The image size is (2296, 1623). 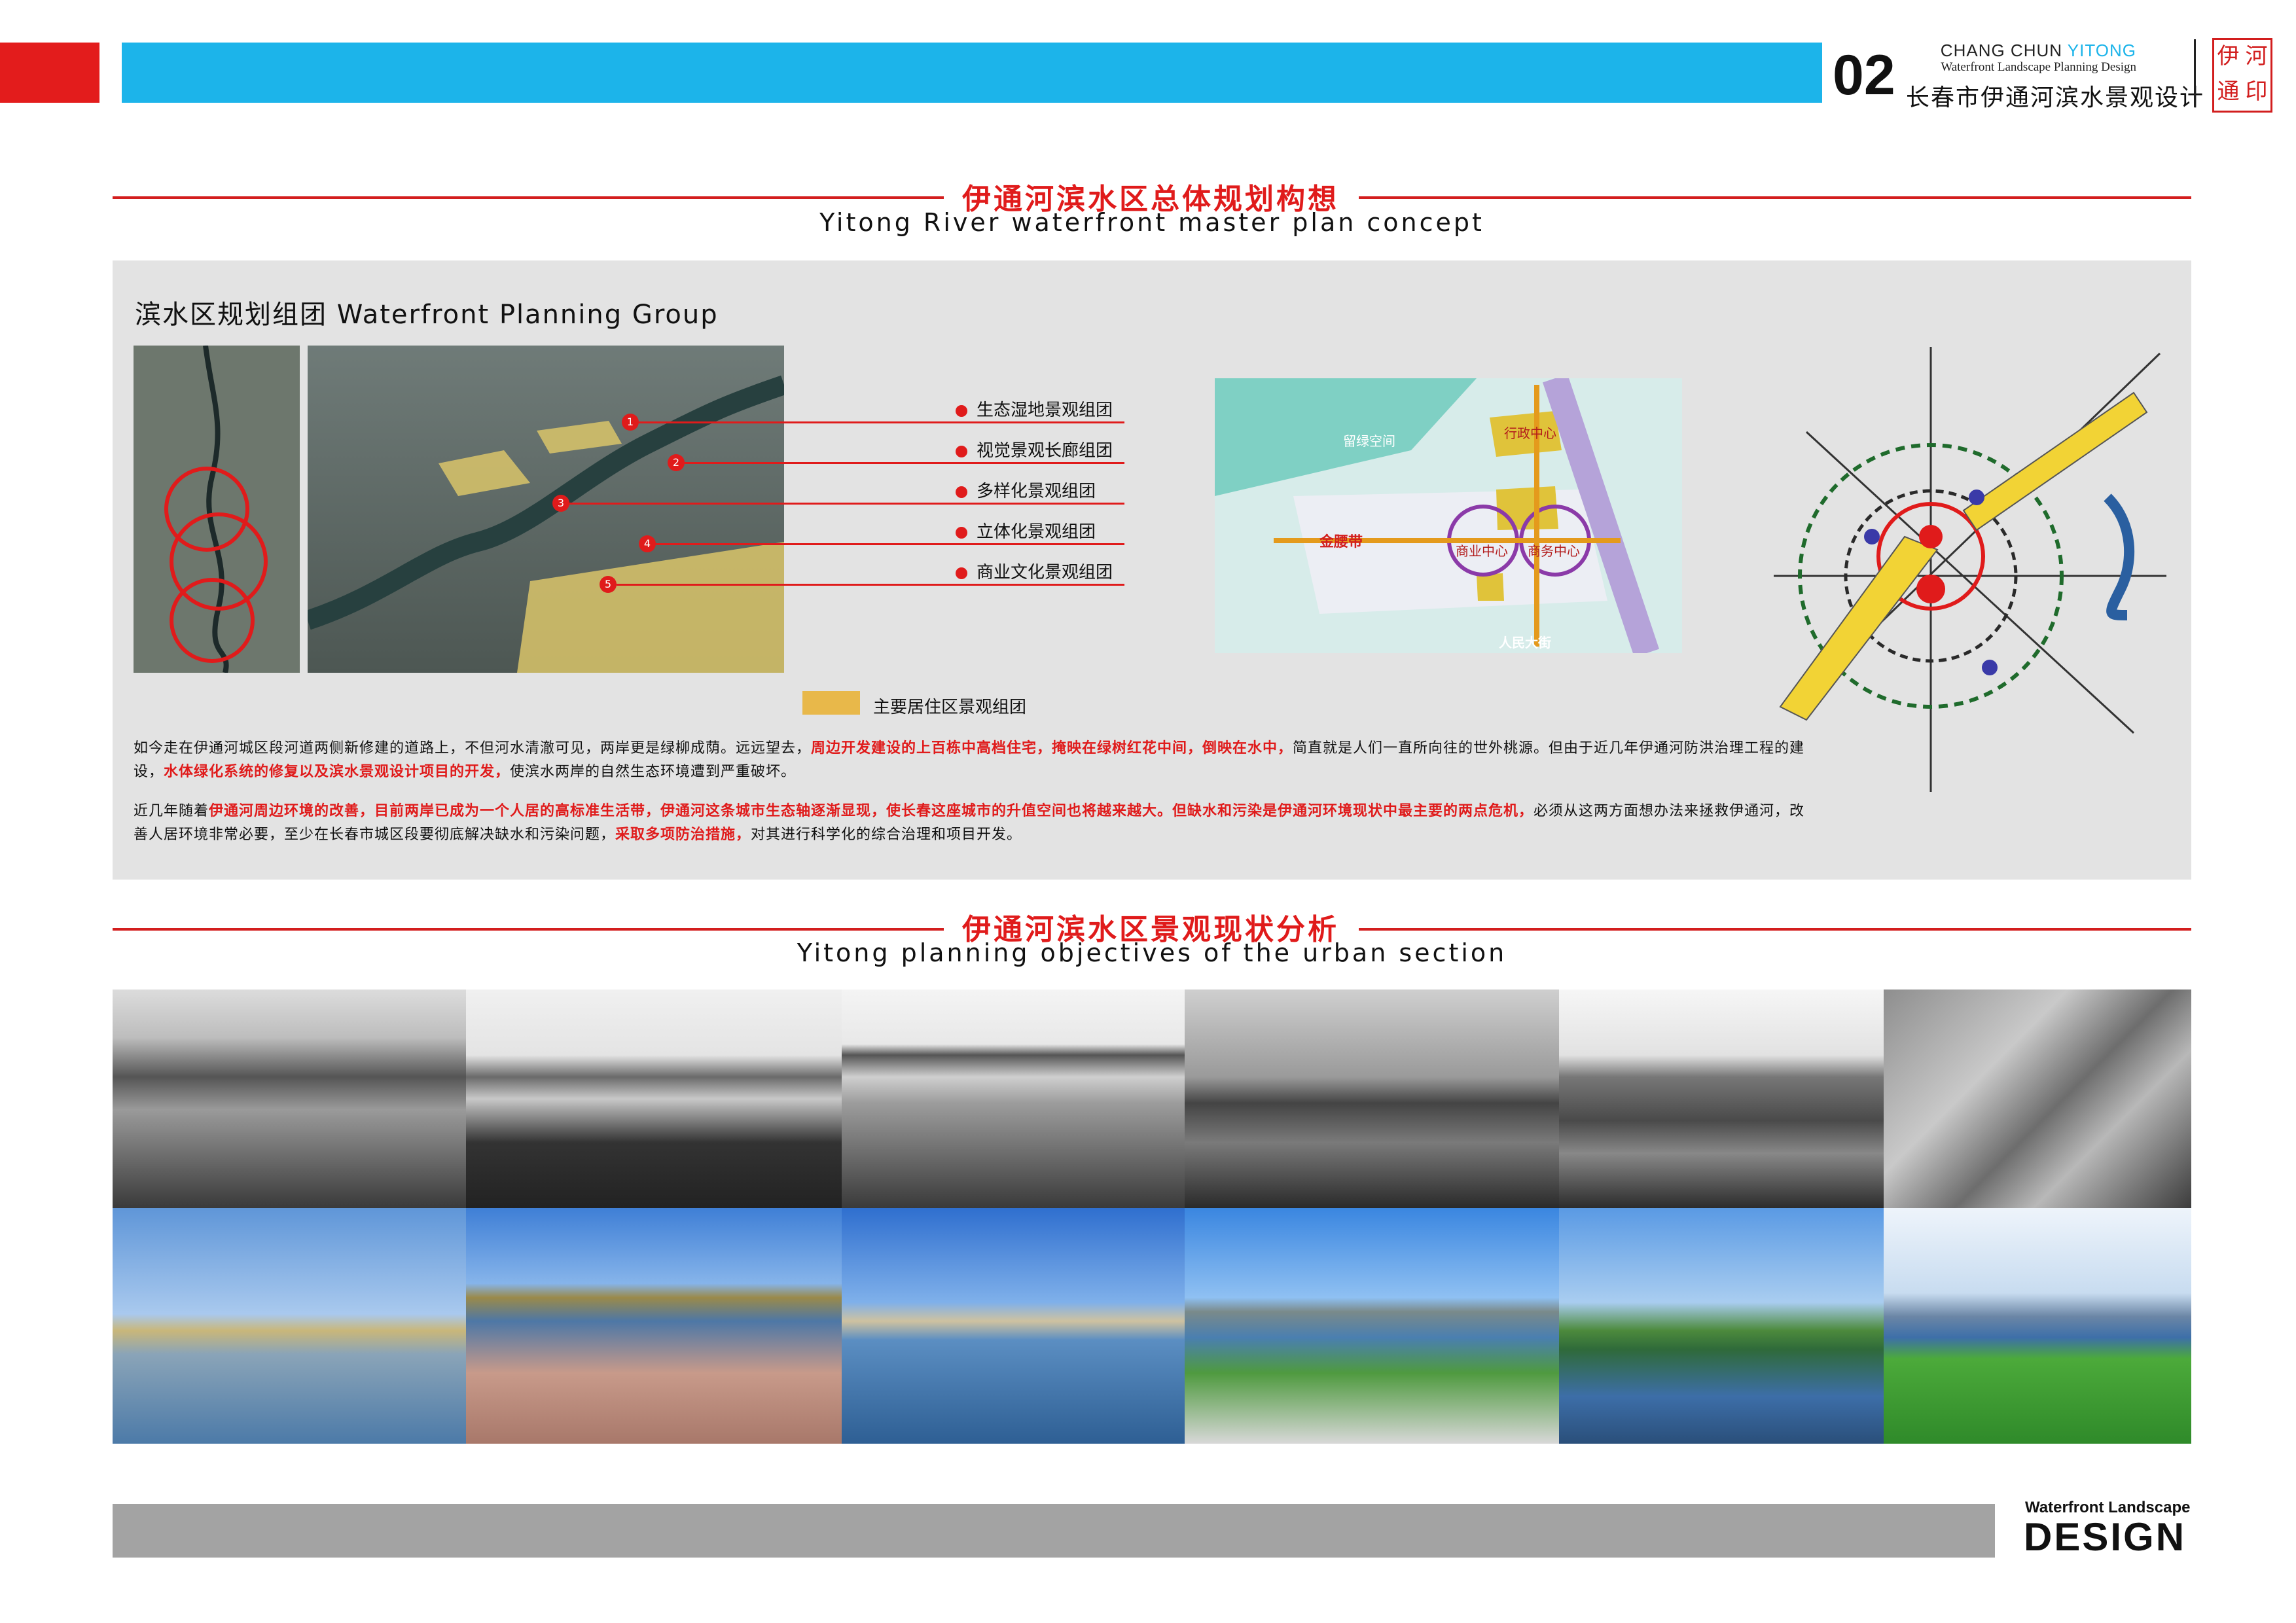 I want to click on page-number: 02, so click(x=1864, y=75).